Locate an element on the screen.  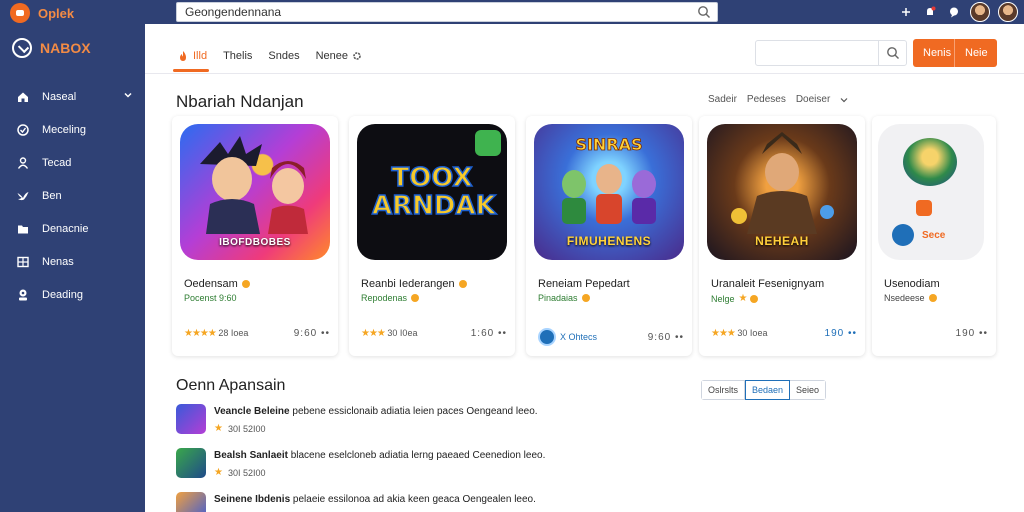
card-rating: ★★★★ 28 Ioea is located at coordinates (216, 333).